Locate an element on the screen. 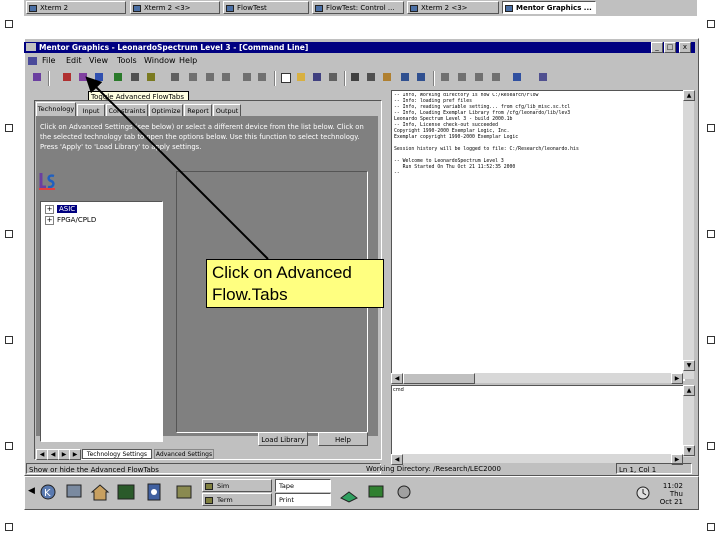  callout-line-2: Flow.Tabs is located at coordinates (250, 294).